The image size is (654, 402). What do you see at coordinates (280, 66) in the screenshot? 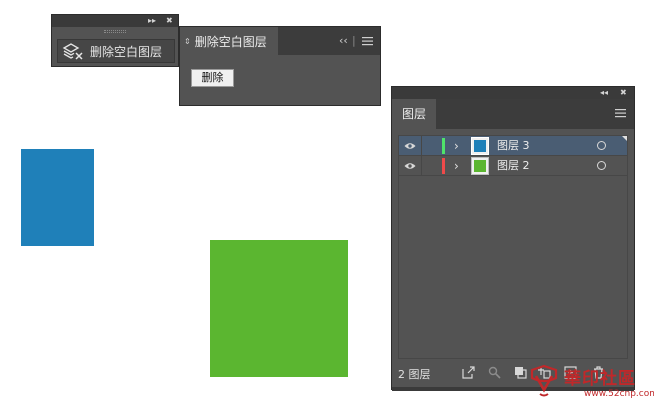
I see `delete-blank-layers-panel: ⇕ 删除空白图层 ‹‹ | 删除` at bounding box center [280, 66].